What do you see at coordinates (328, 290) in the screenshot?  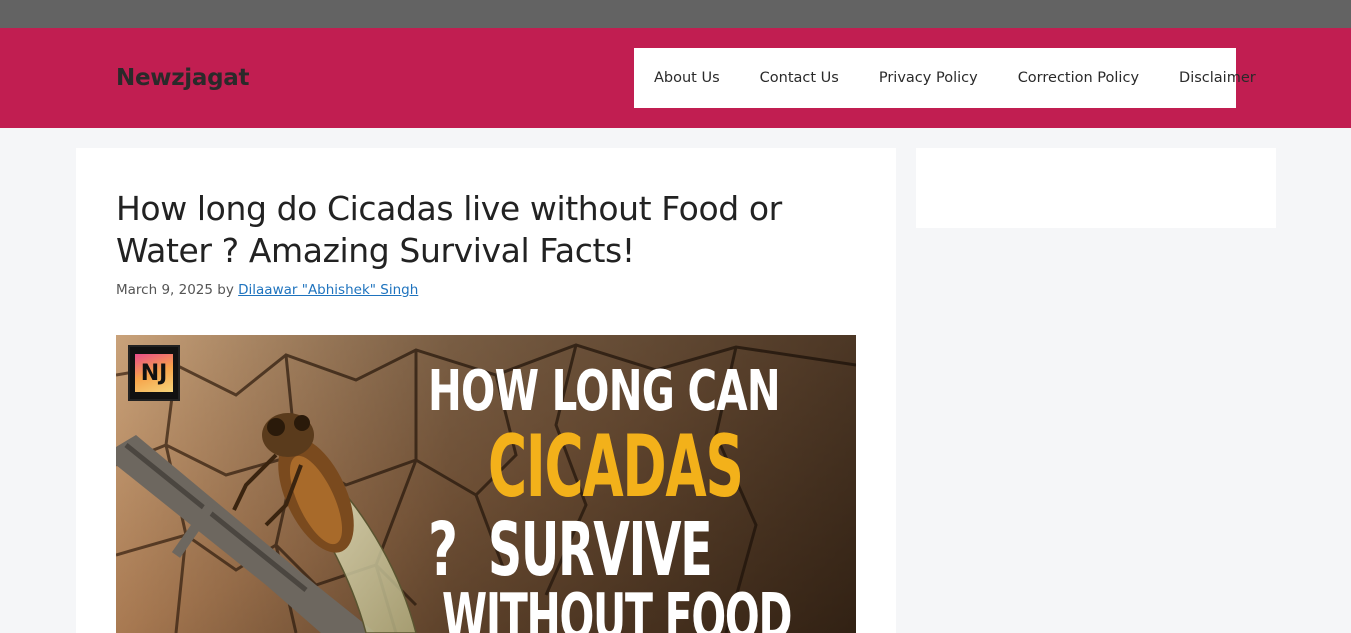 I see `author-link: Dilaawar "Abhishek" Singh` at bounding box center [328, 290].